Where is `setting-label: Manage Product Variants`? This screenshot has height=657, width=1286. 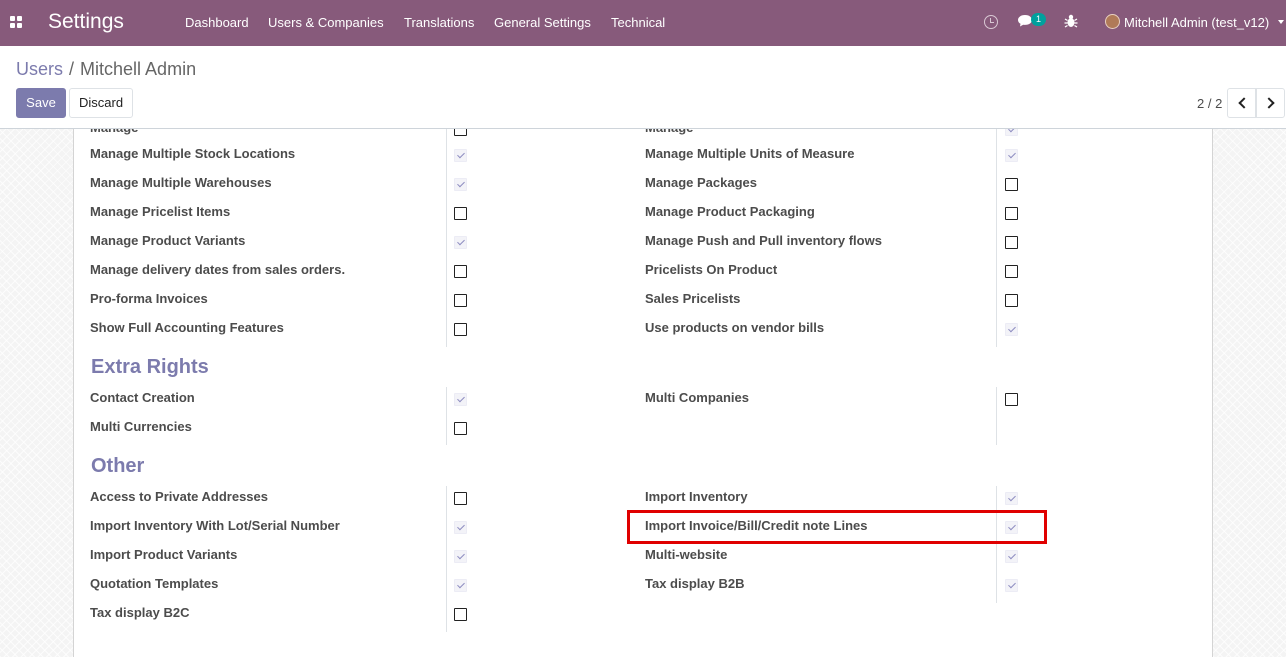 setting-label: Manage Product Variants is located at coordinates (168, 240).